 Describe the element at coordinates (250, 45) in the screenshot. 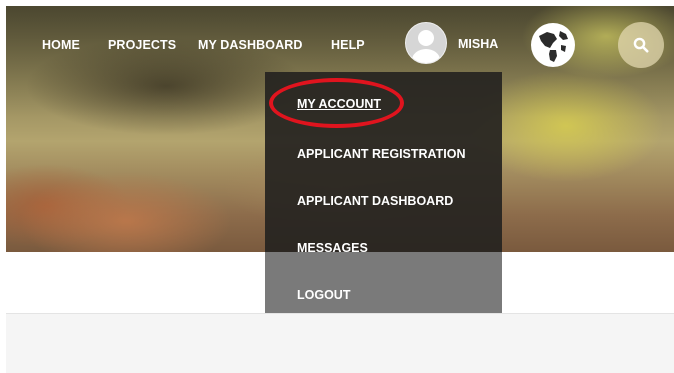

I see `nav-my-dashboard: MY DASHBOARD` at that location.